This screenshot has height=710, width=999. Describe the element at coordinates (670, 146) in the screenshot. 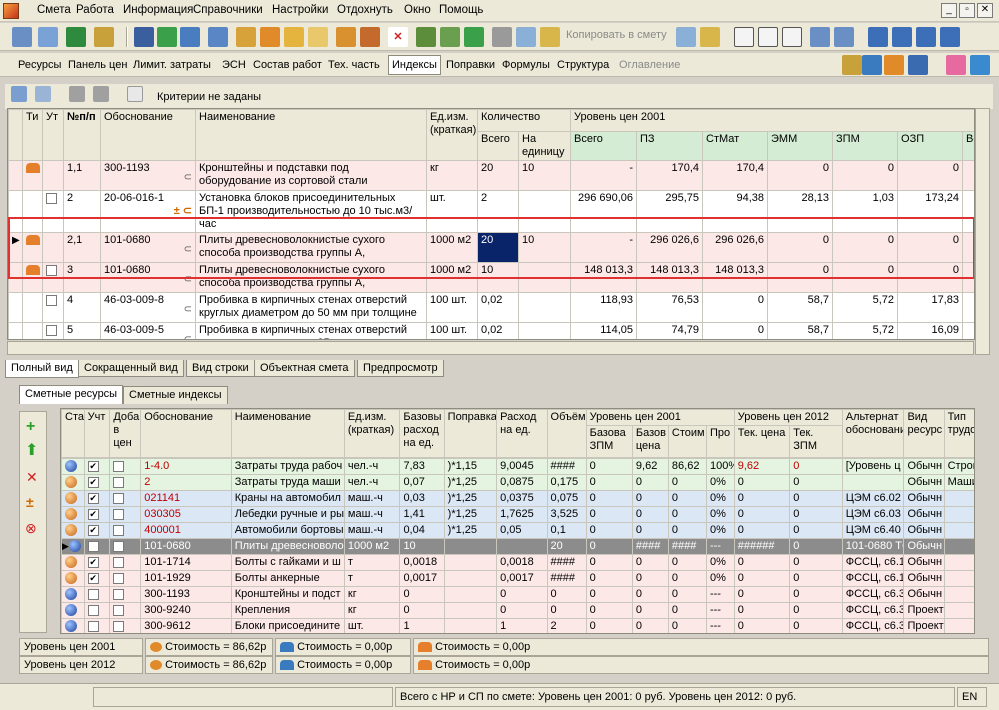

I see `col-pz: ПЗ` at that location.